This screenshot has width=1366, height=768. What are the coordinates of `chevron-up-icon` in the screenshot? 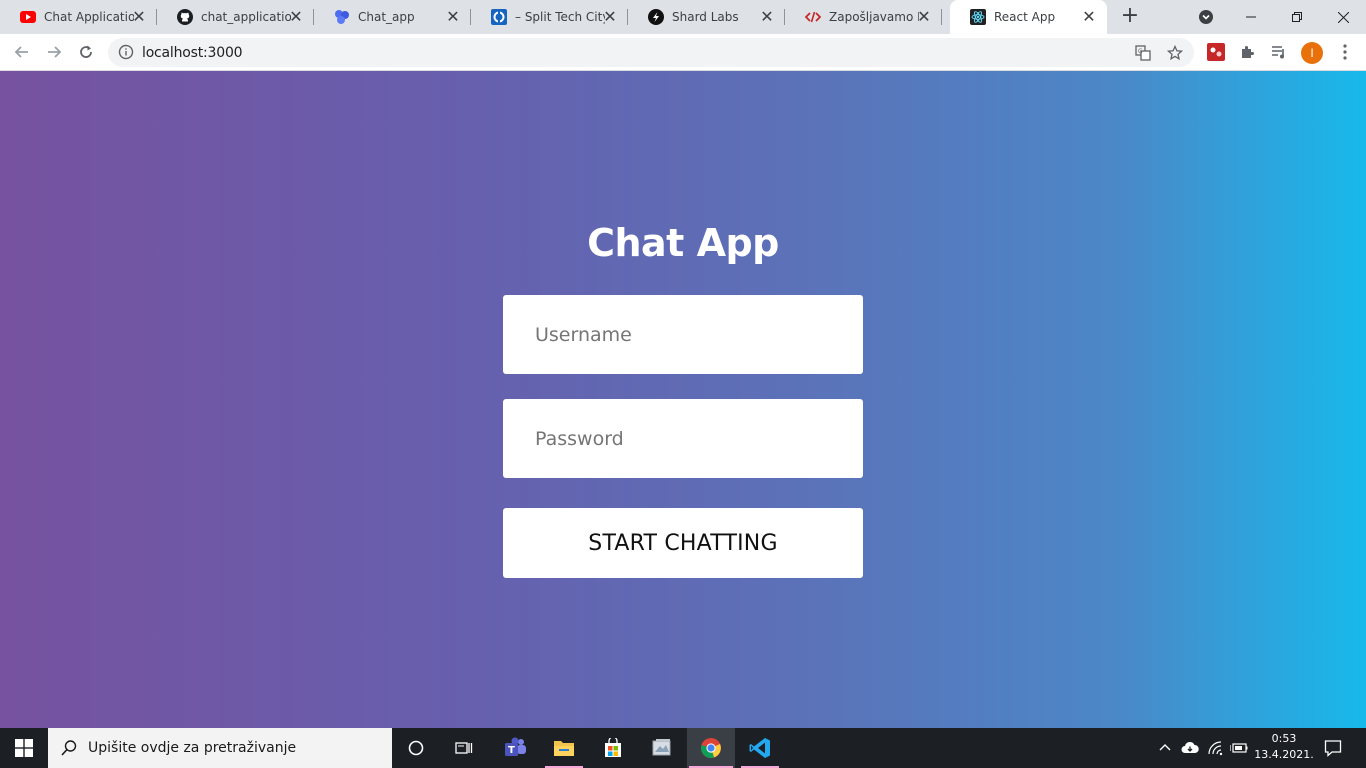 It's located at (1165, 748).